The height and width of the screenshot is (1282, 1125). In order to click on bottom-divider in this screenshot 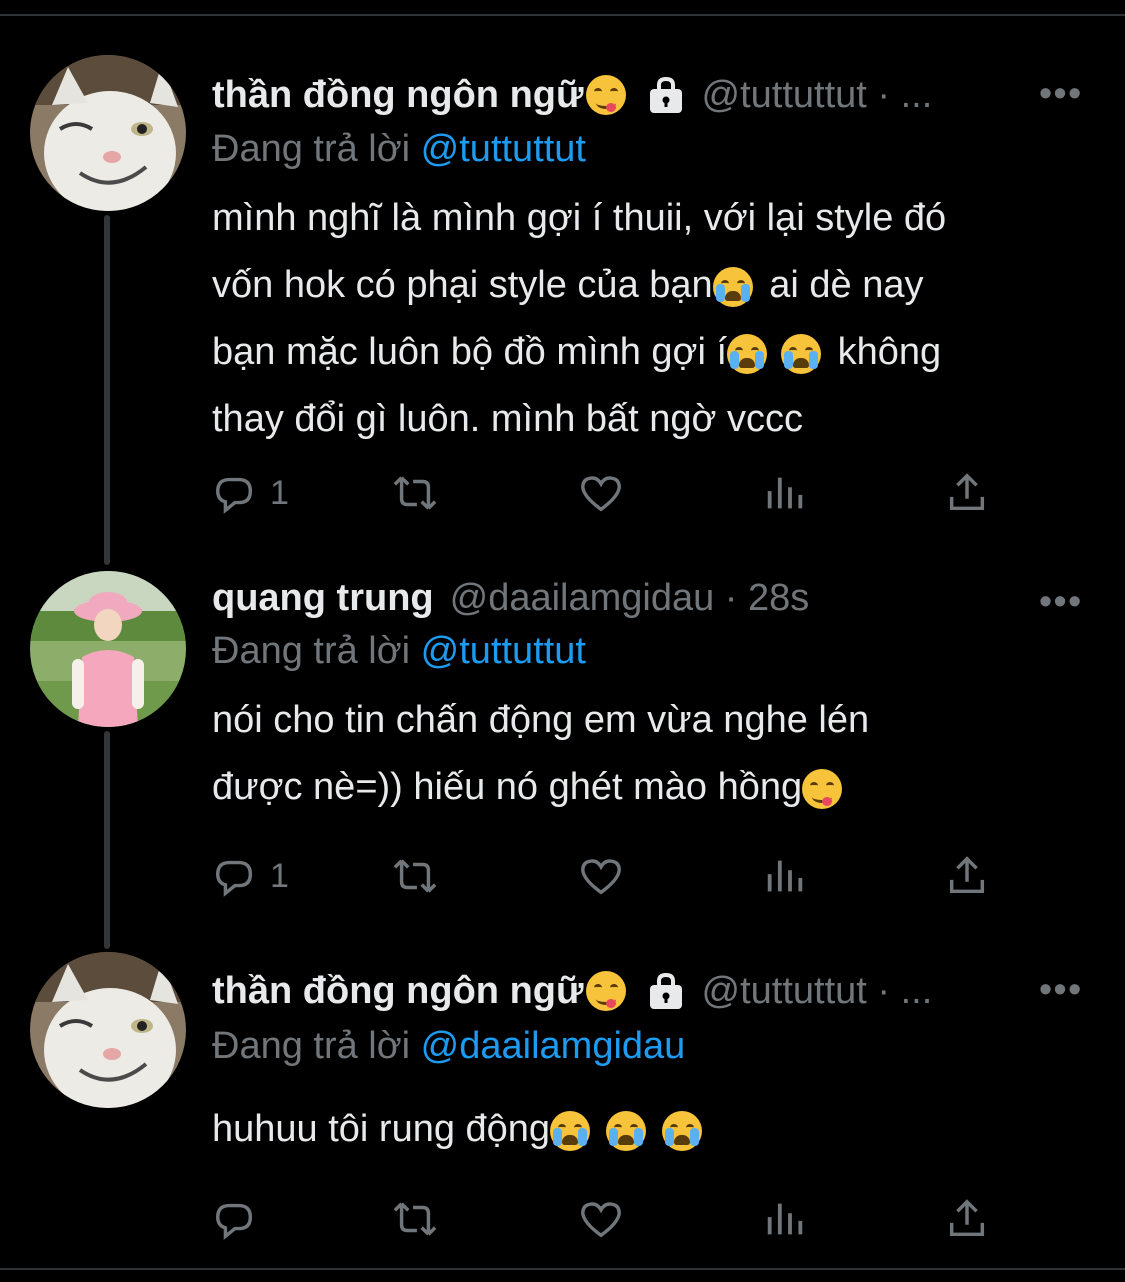, I will do `click(562, 1269)`.